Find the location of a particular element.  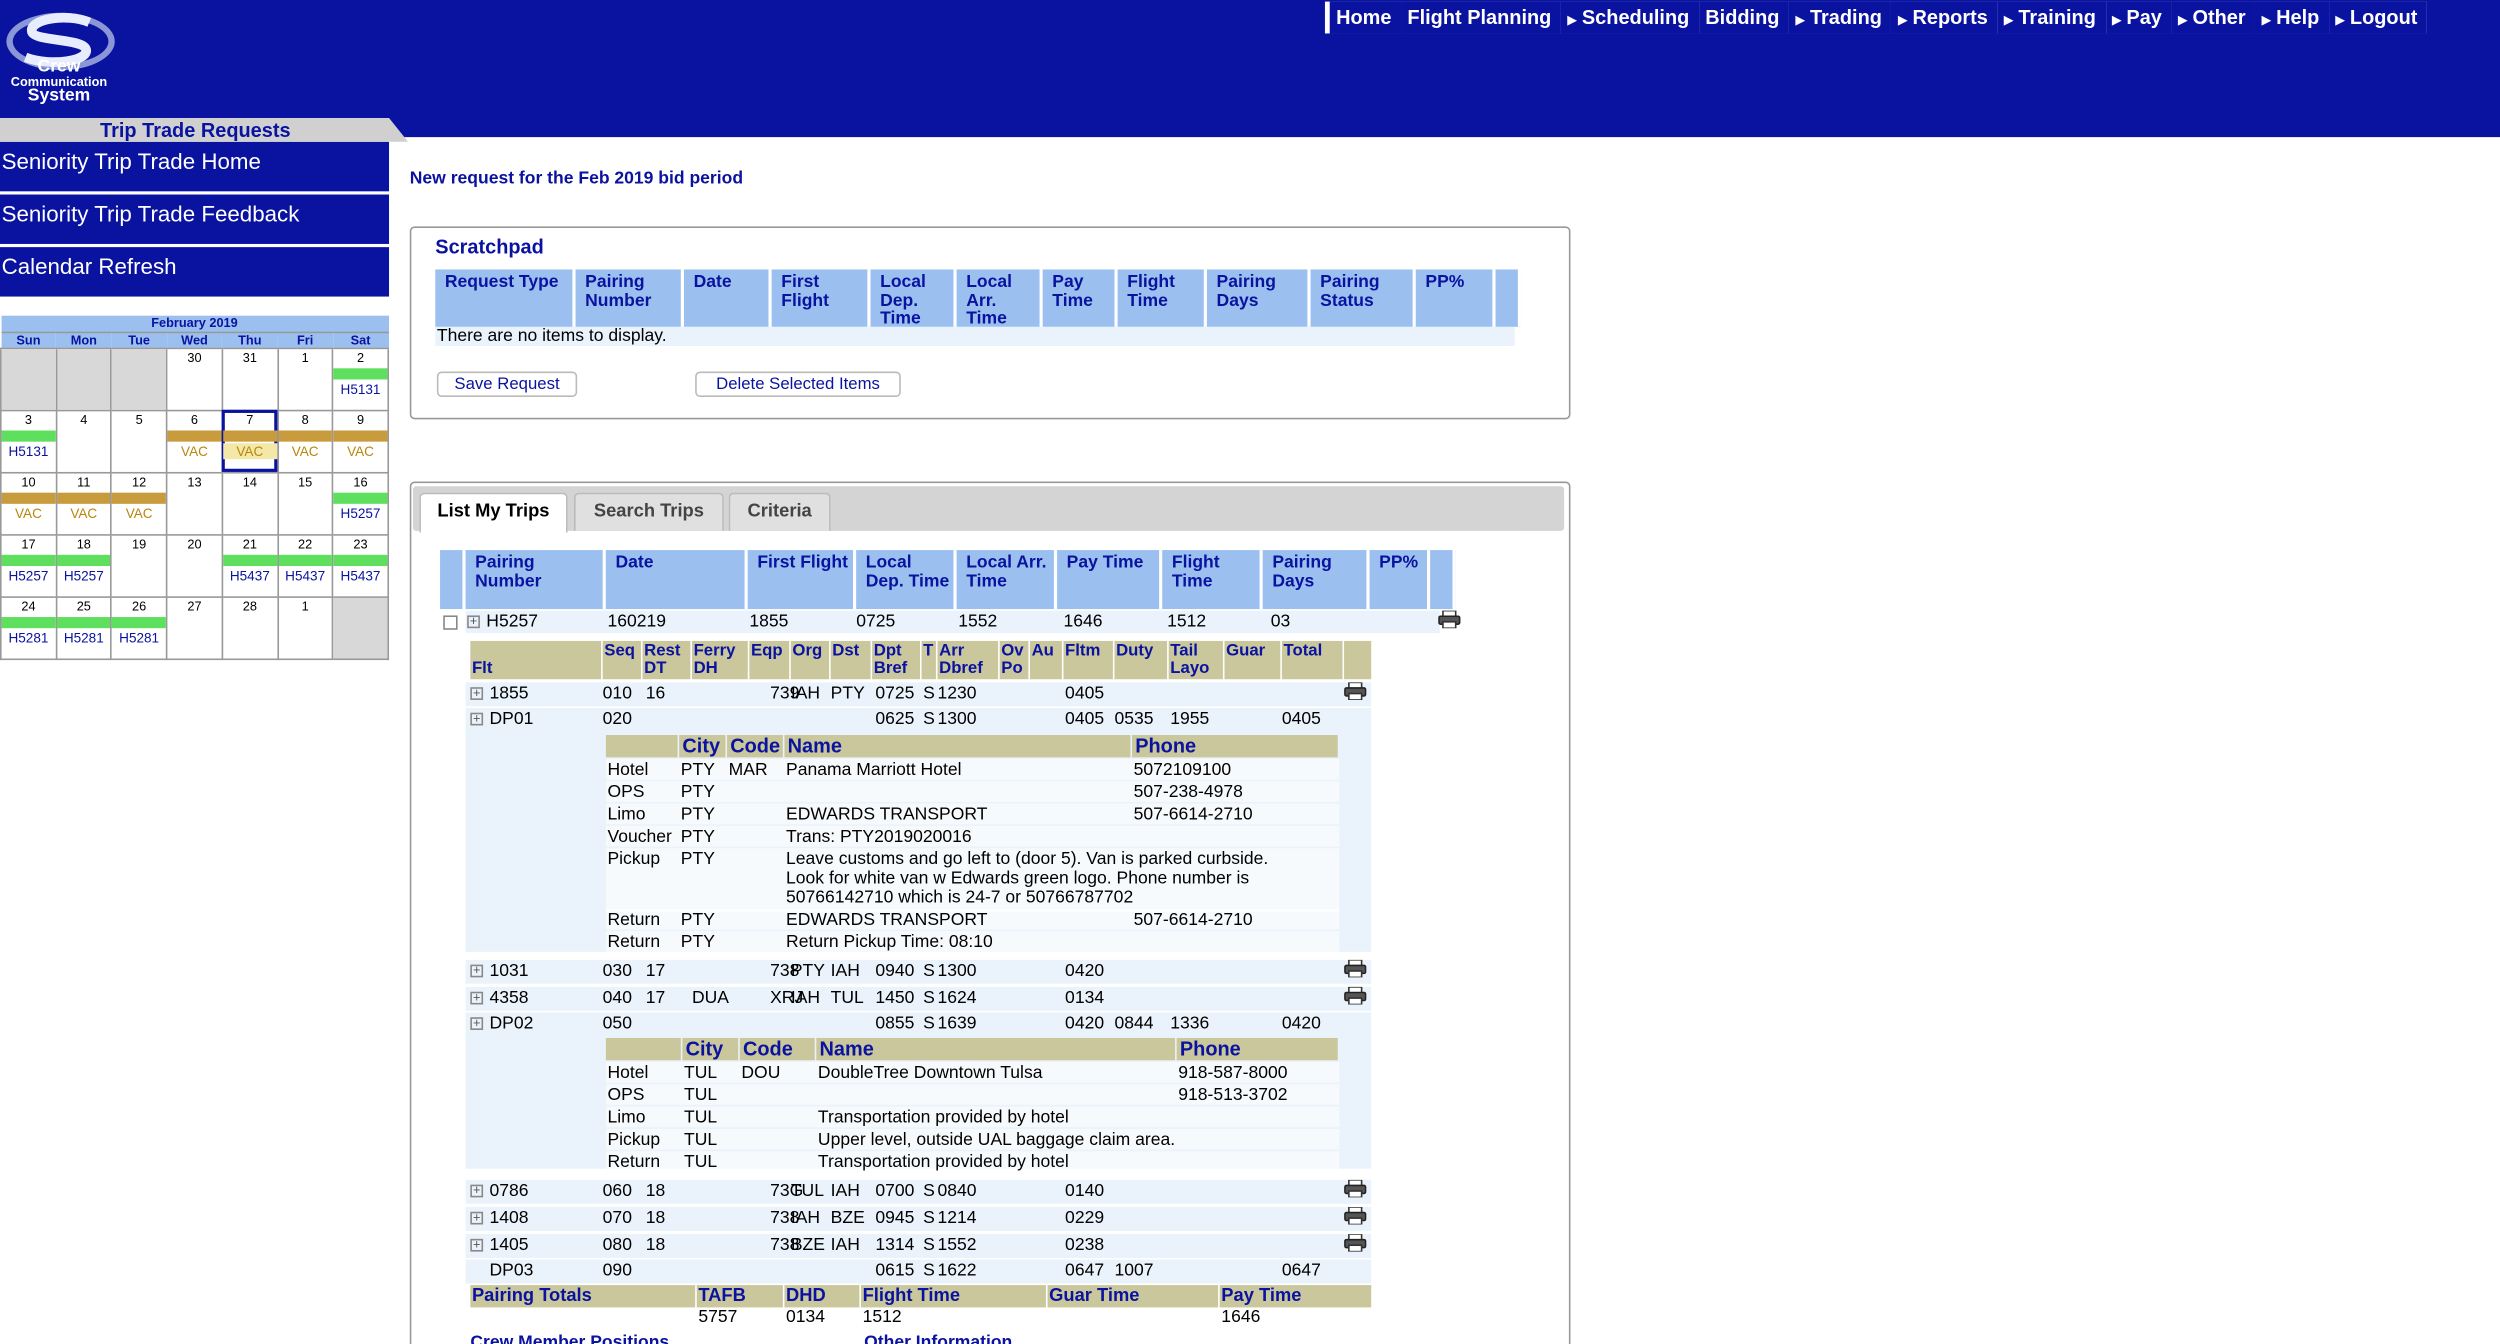

scratchpad-col-header: Local Arr. Time is located at coordinates (999, 298).